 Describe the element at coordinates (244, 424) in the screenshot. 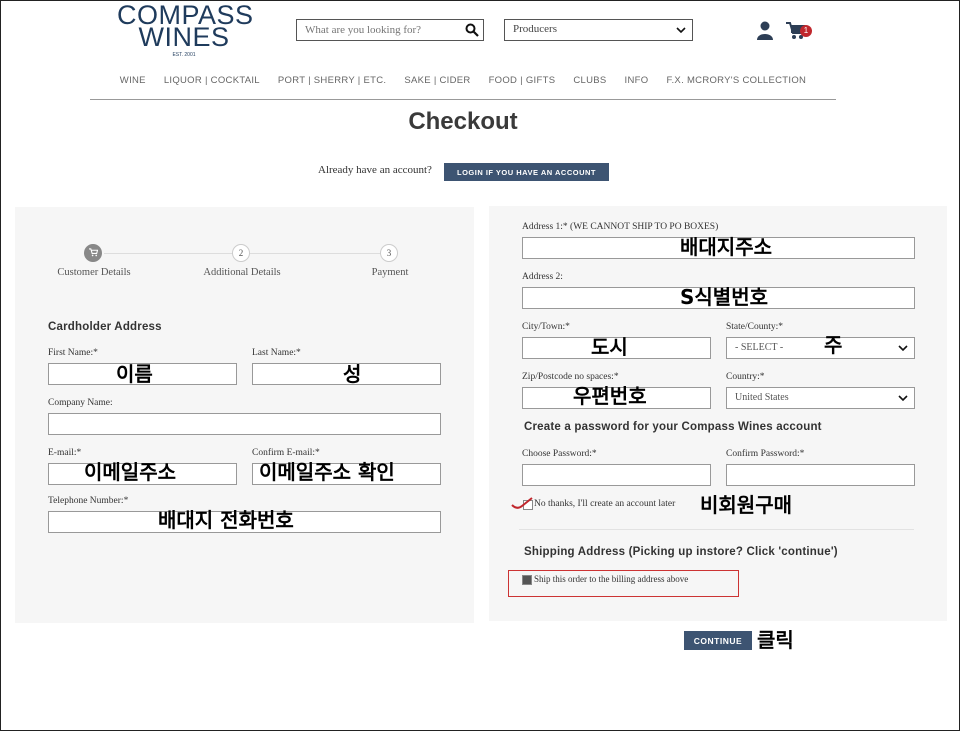

I see `company-field` at that location.